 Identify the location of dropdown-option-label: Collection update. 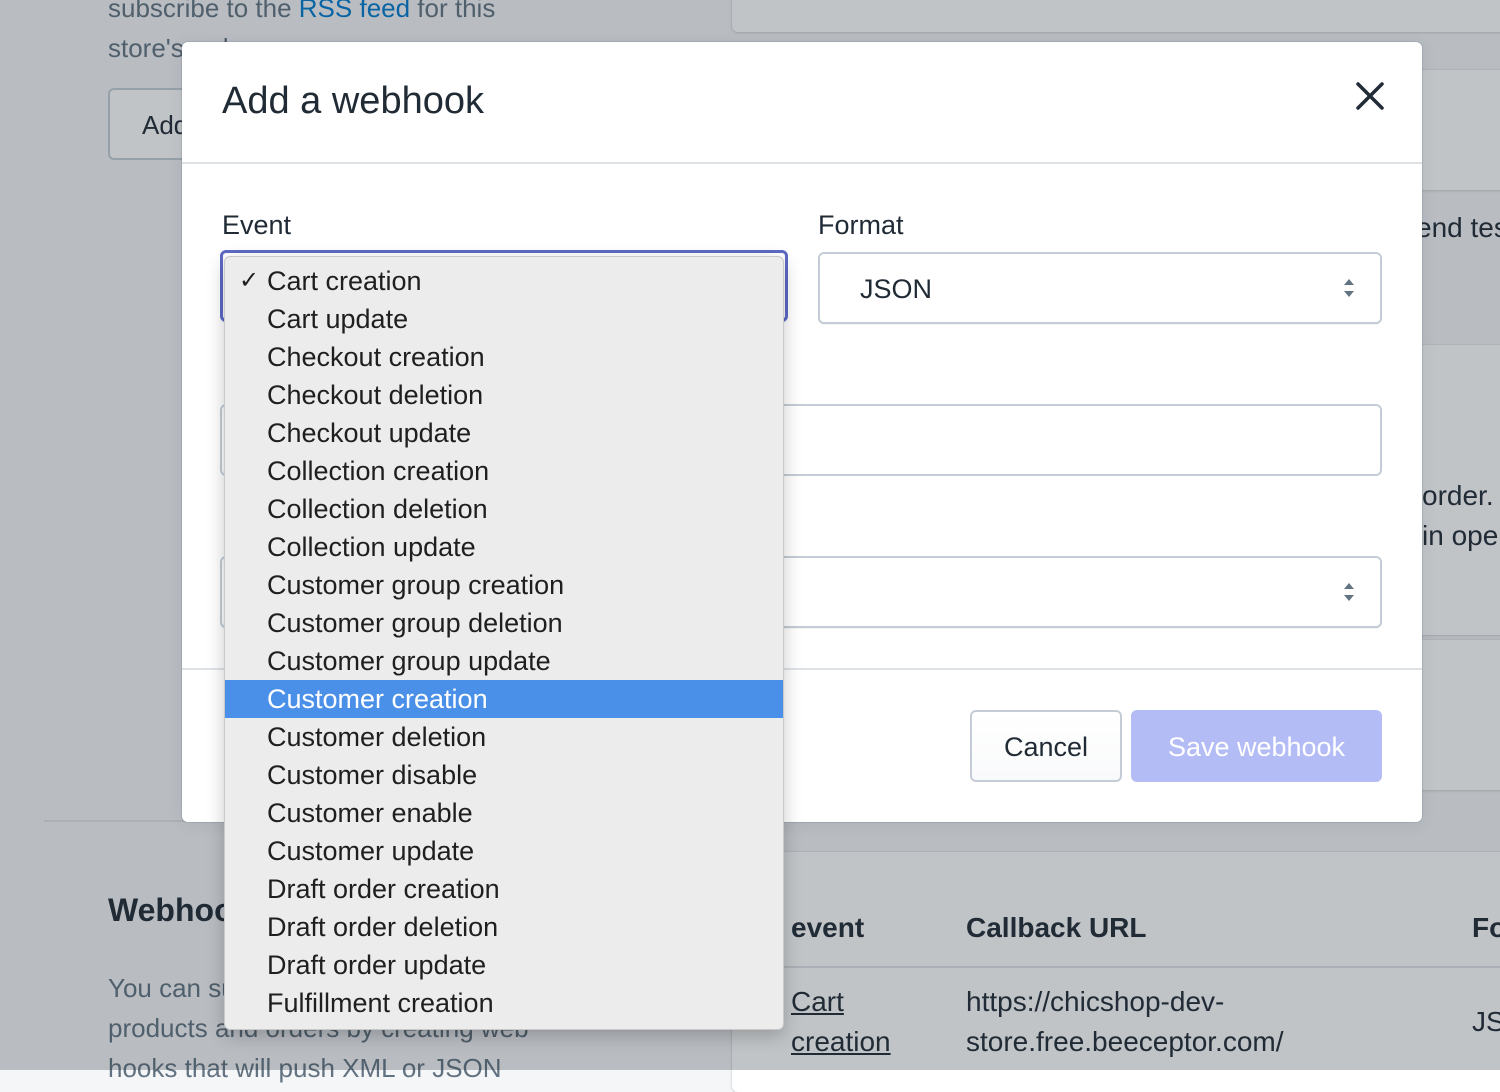
(371, 547).